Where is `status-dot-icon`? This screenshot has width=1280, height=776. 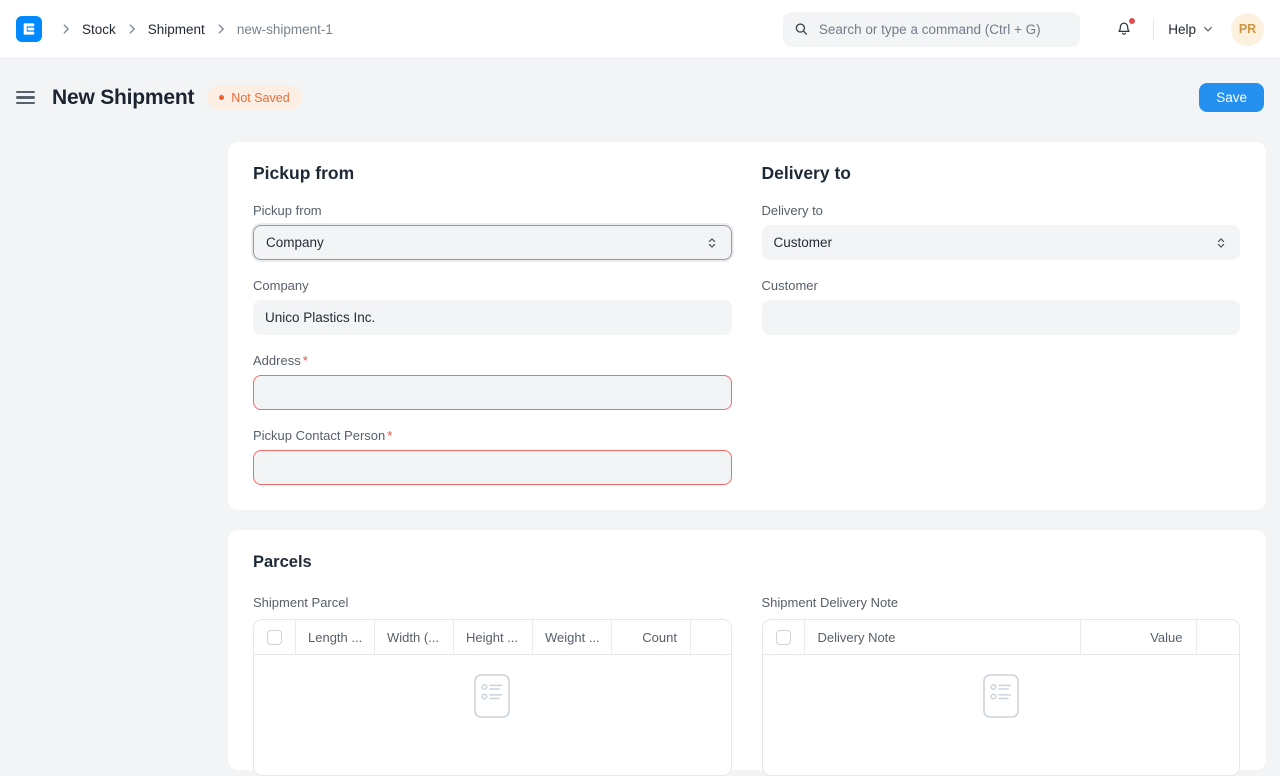
status-dot-icon is located at coordinates (222, 97).